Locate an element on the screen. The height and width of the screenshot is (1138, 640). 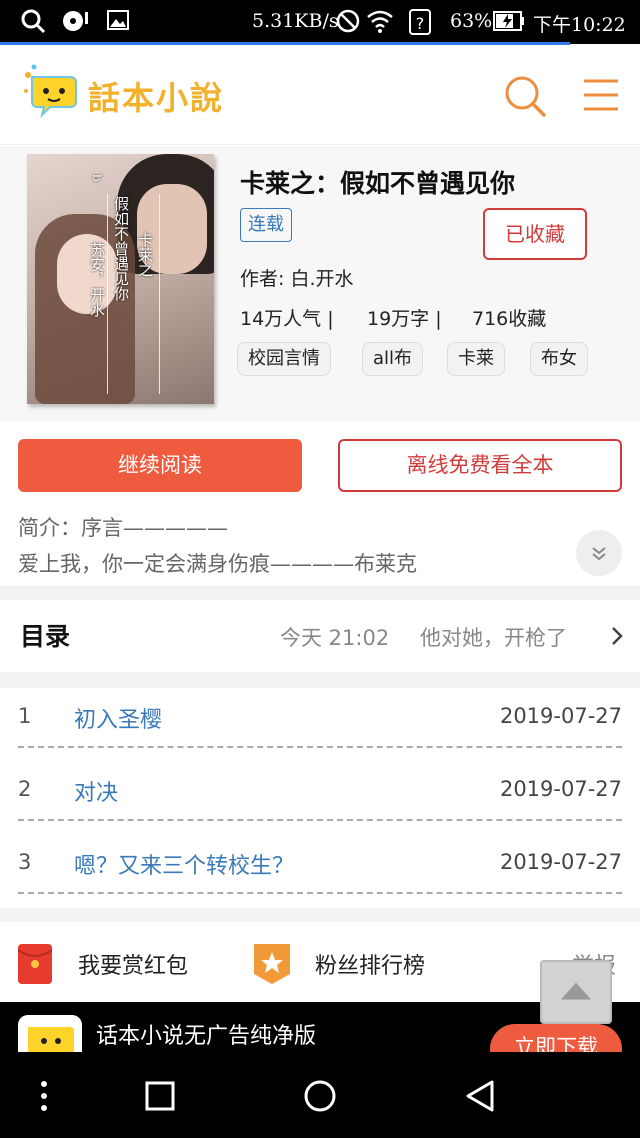
home-icon is located at coordinates (320, 1096).